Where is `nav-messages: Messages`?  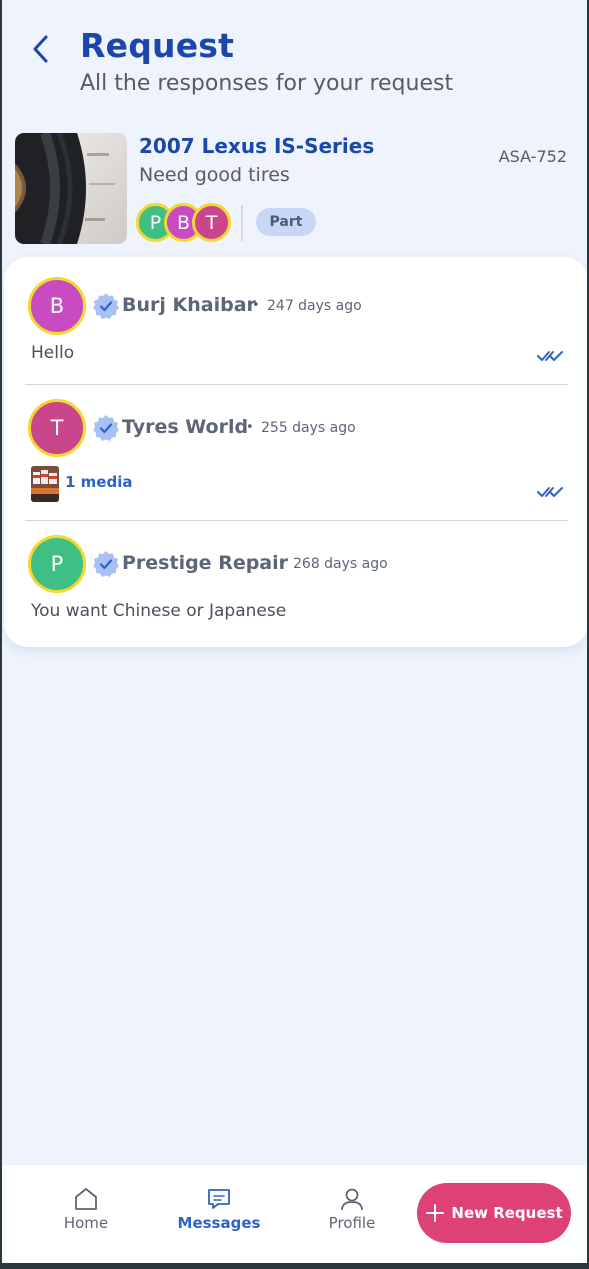 nav-messages: Messages is located at coordinates (219, 1212).